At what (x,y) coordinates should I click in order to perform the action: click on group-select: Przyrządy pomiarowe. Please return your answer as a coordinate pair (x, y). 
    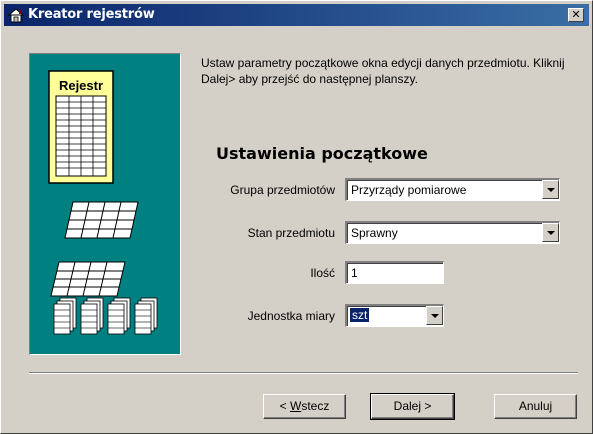
    Looking at the image, I should click on (452, 189).